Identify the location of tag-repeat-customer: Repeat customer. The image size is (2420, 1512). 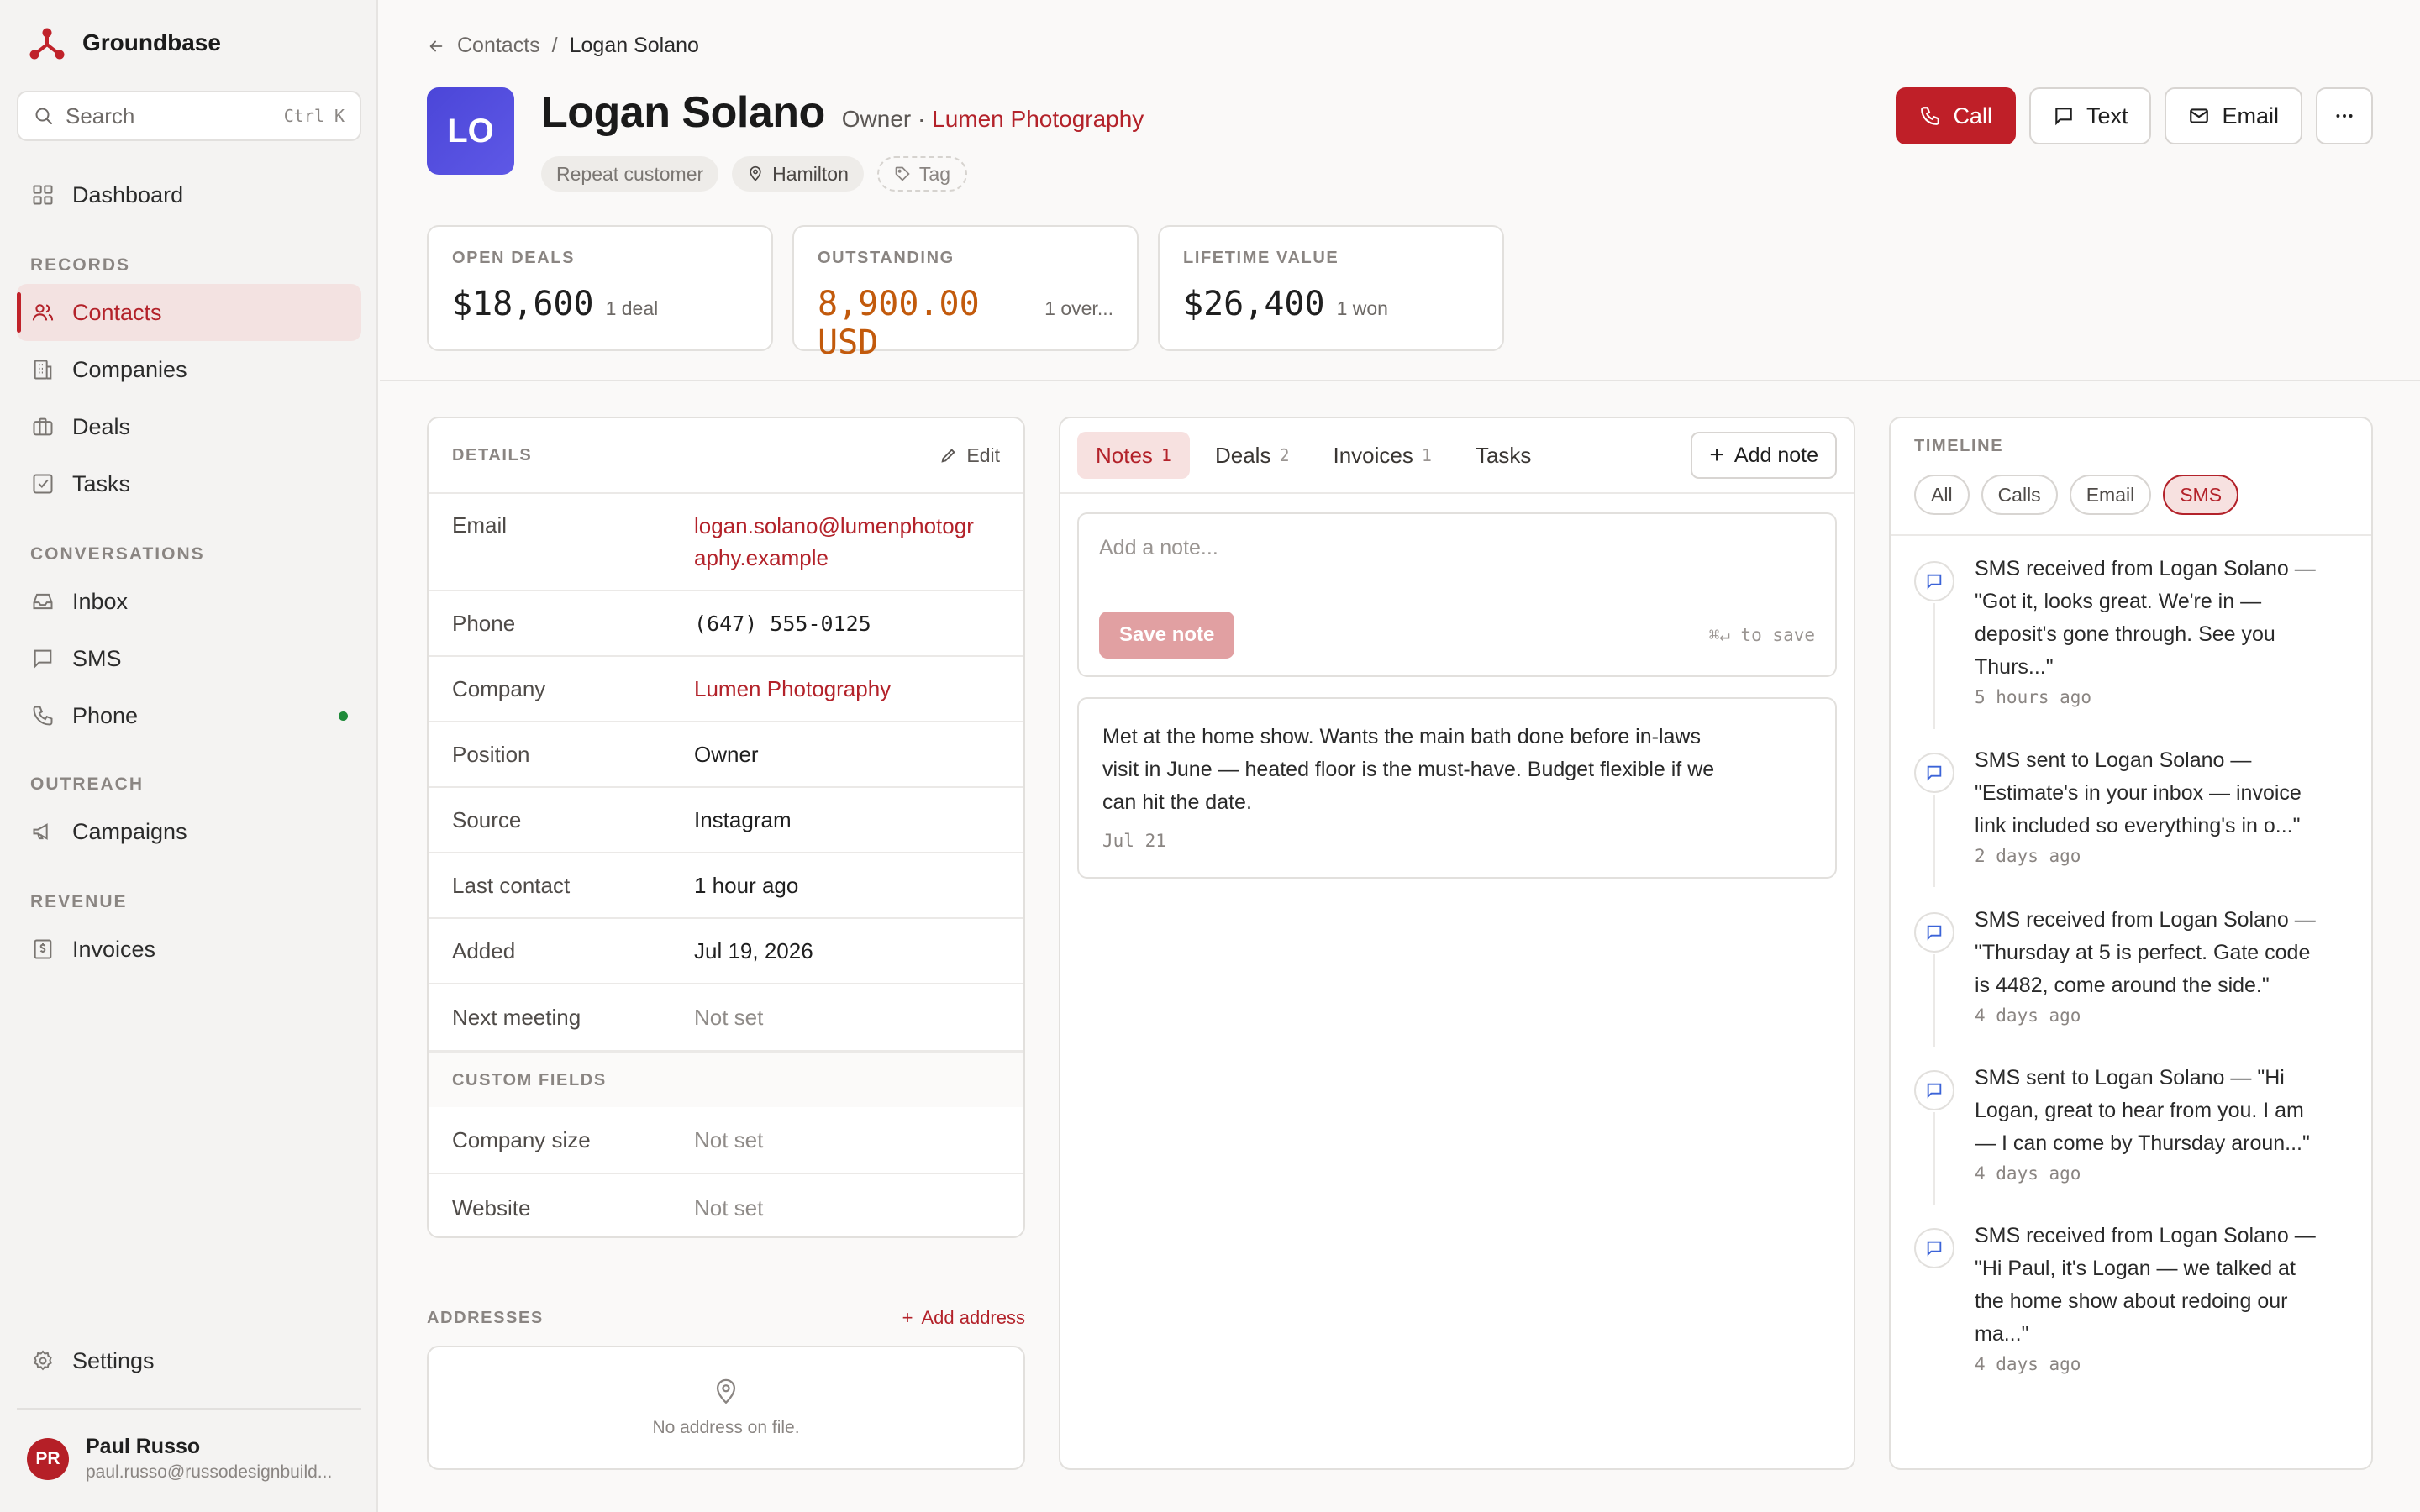
(630, 174).